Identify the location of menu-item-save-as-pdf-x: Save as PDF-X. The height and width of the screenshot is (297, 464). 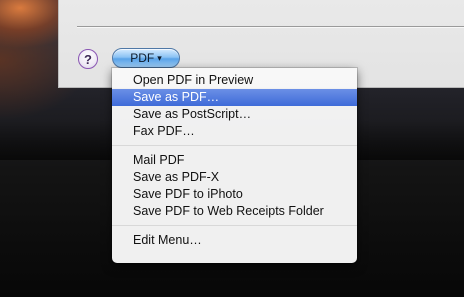
(234, 177).